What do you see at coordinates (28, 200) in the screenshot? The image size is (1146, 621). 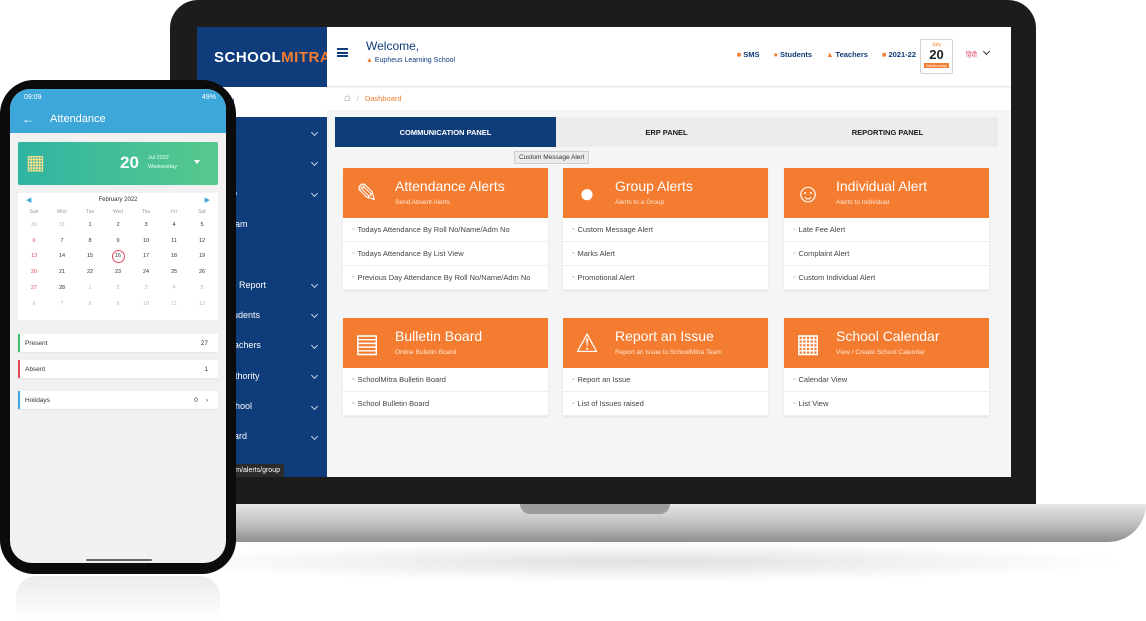 I see `prev-month-icon: ◀` at bounding box center [28, 200].